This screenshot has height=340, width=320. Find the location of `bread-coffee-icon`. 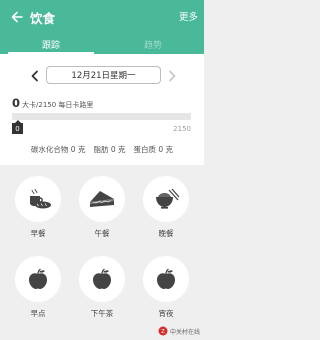

bread-coffee-icon is located at coordinates (40, 198).